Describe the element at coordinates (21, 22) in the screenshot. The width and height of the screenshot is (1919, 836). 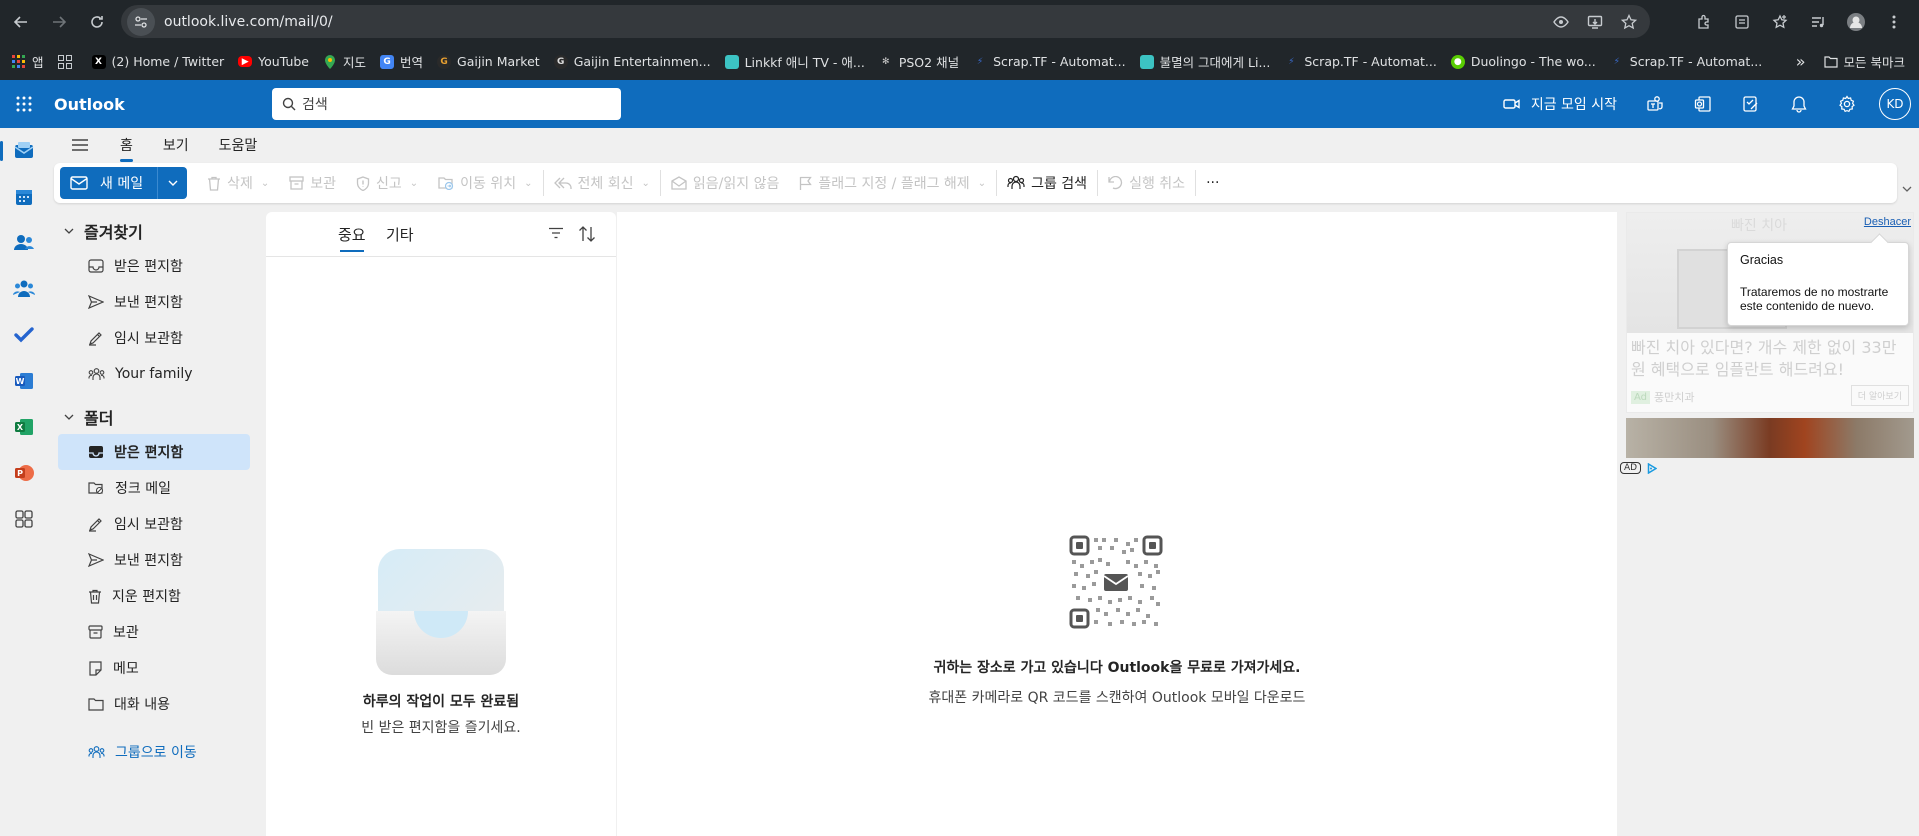
I see `back-icon` at that location.